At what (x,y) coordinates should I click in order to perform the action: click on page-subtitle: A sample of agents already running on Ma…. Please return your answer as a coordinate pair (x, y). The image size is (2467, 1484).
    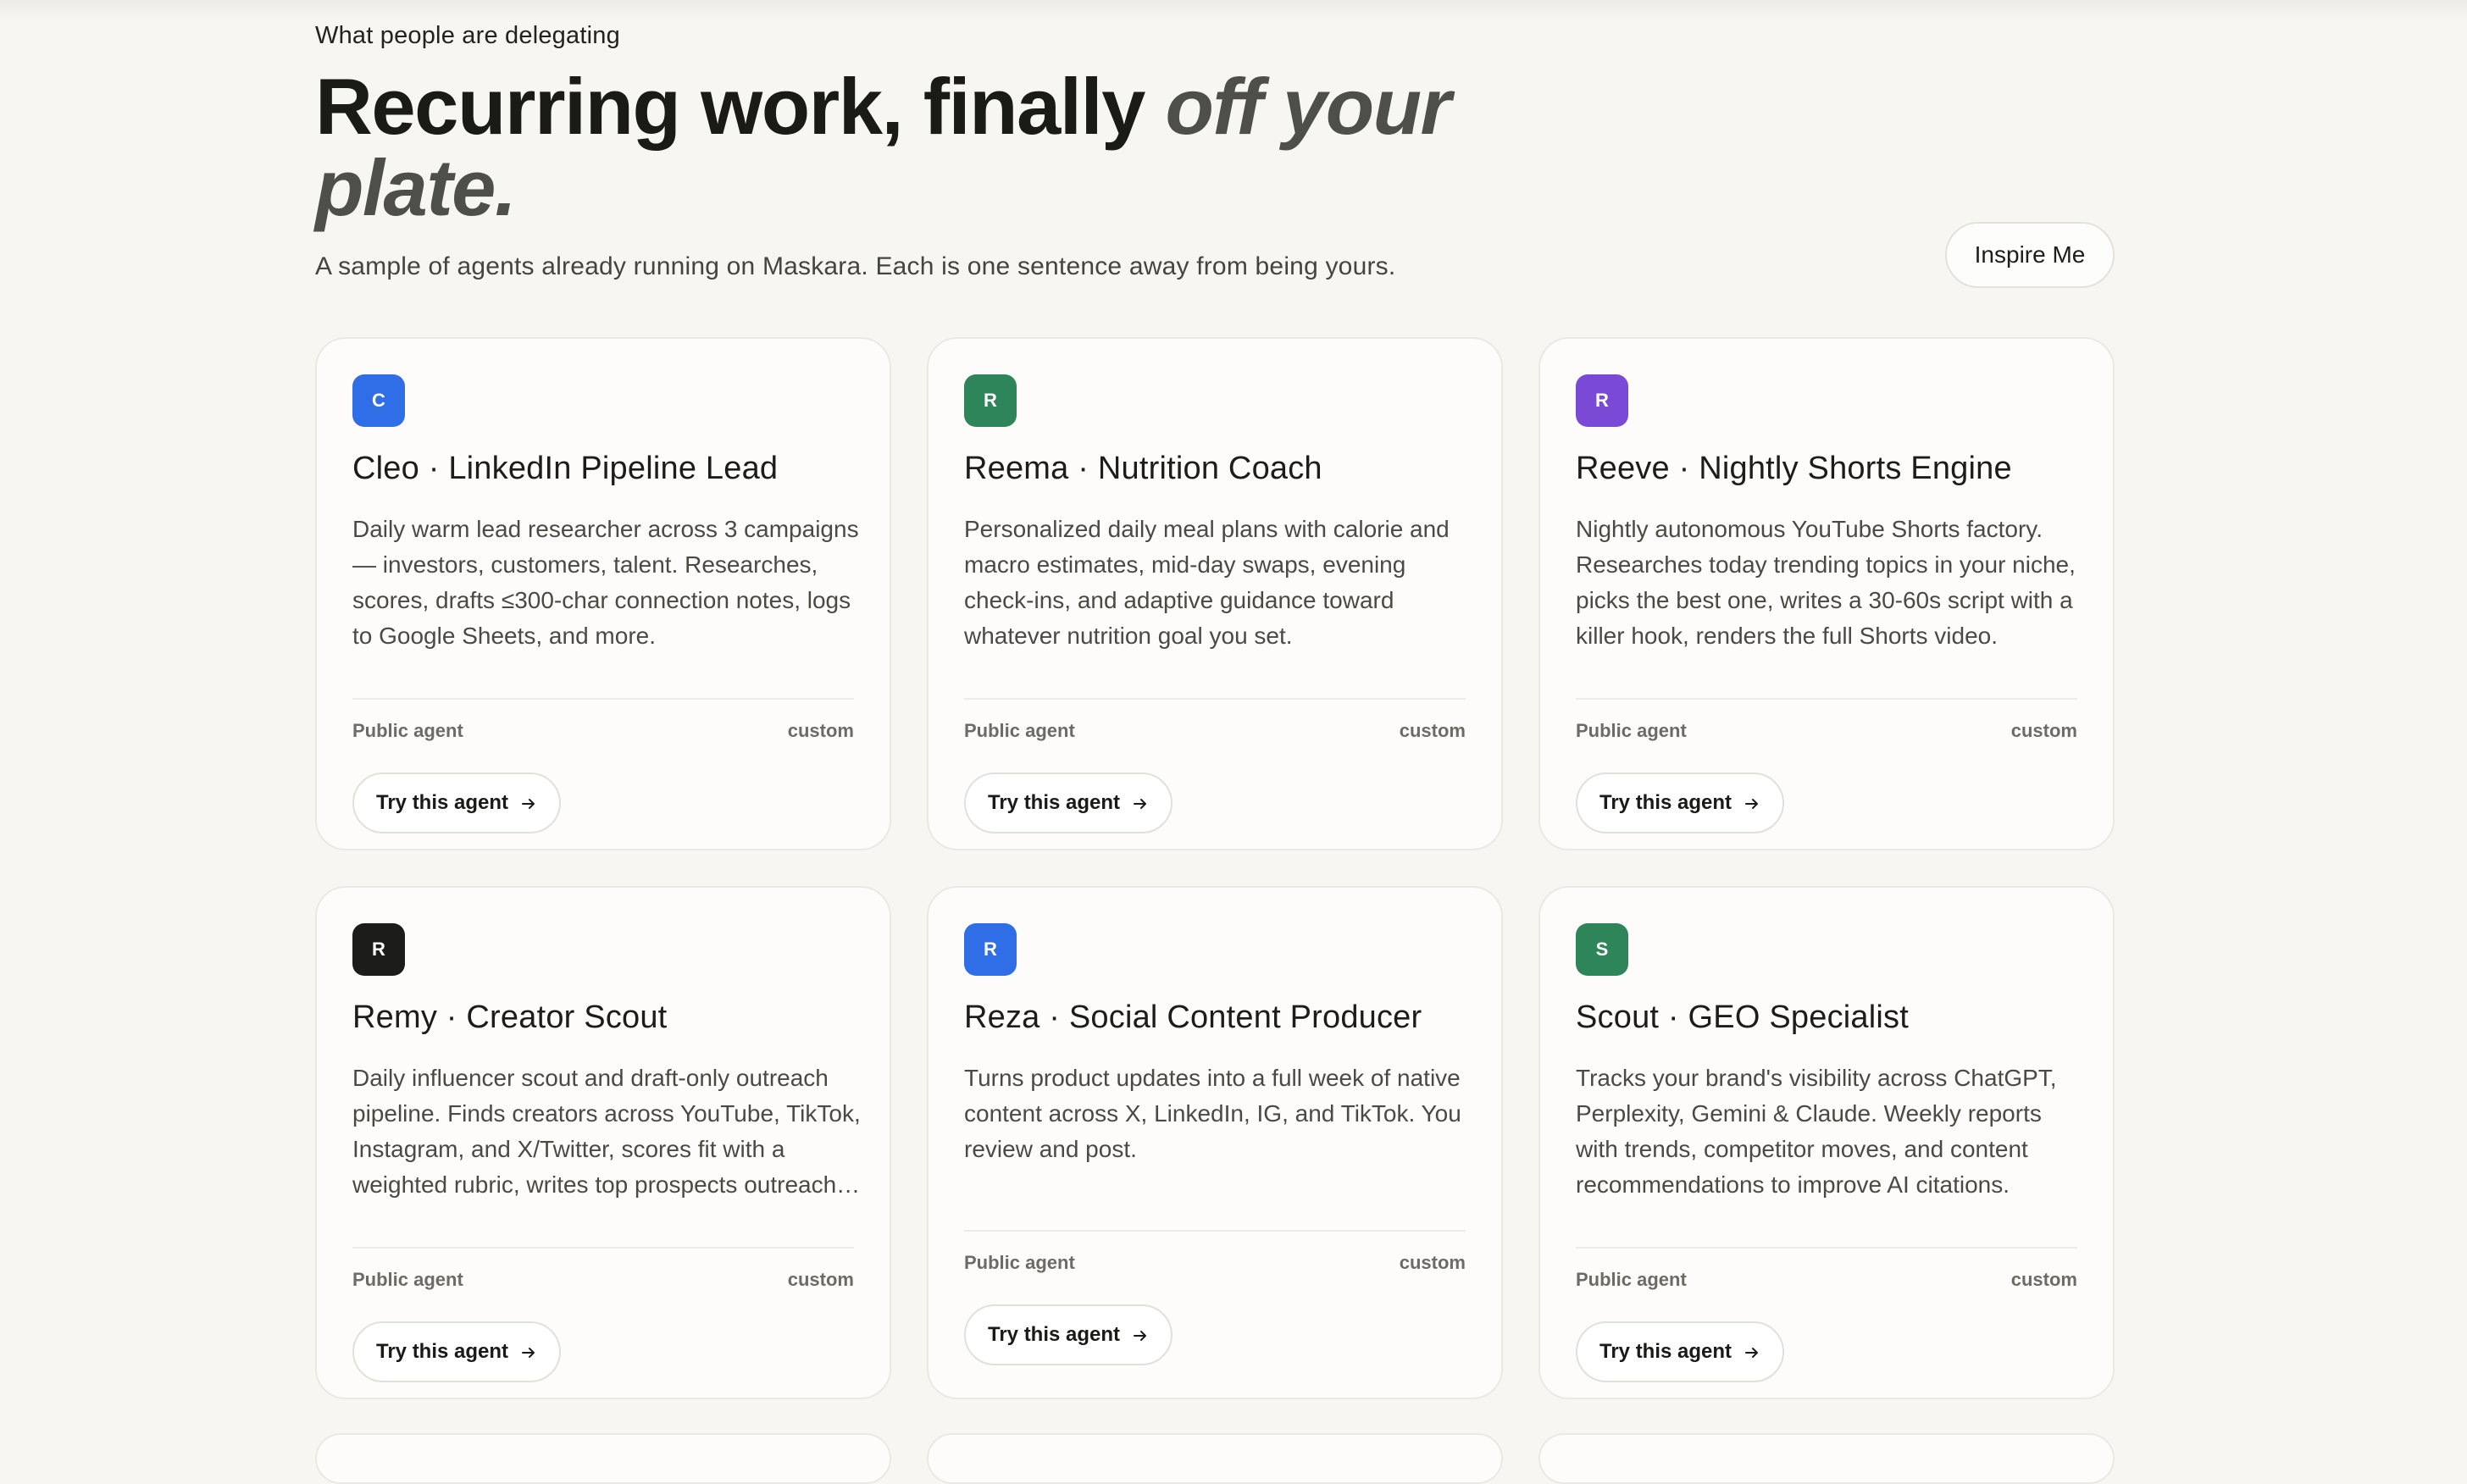
    Looking at the image, I should click on (855, 266).